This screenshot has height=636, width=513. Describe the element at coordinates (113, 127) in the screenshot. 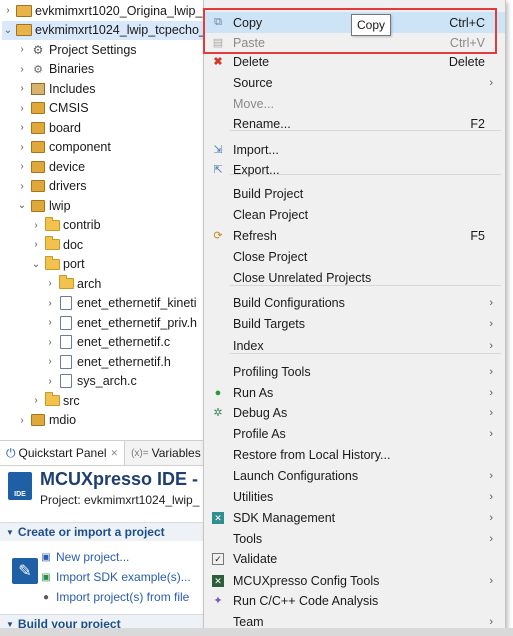

I see `tree-item-board: › board` at that location.